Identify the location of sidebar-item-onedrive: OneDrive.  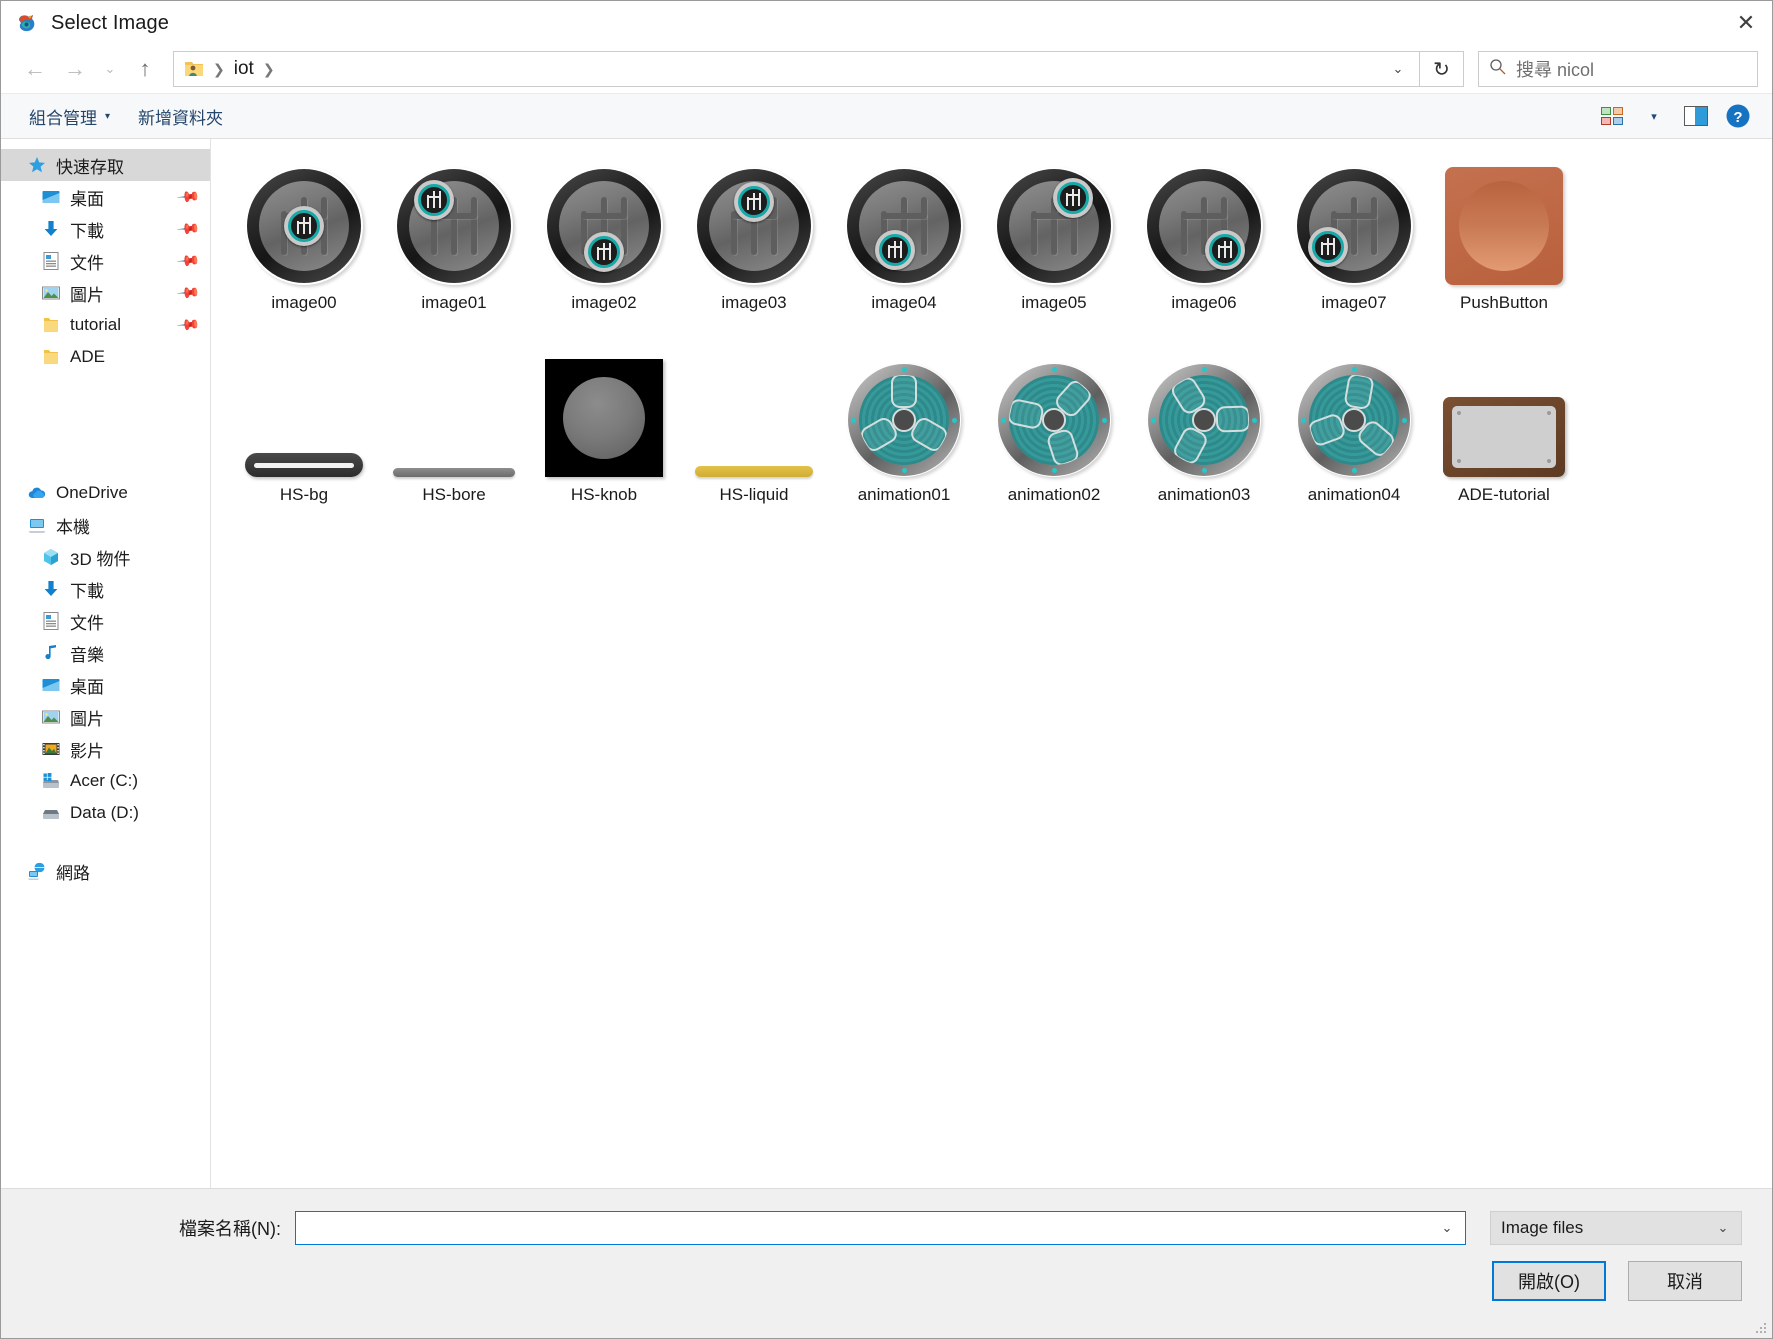
(105, 493).